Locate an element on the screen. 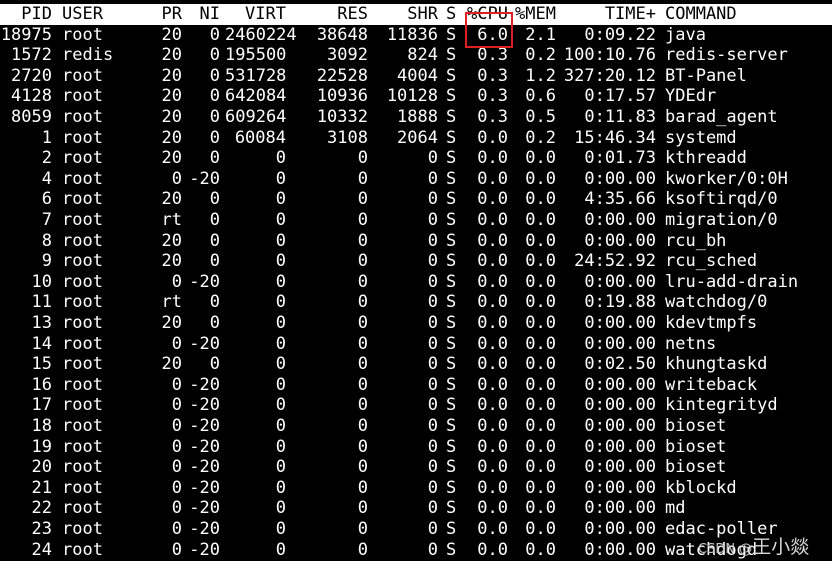 This screenshot has height=561, width=832. process-res: 10332 is located at coordinates (342, 117).